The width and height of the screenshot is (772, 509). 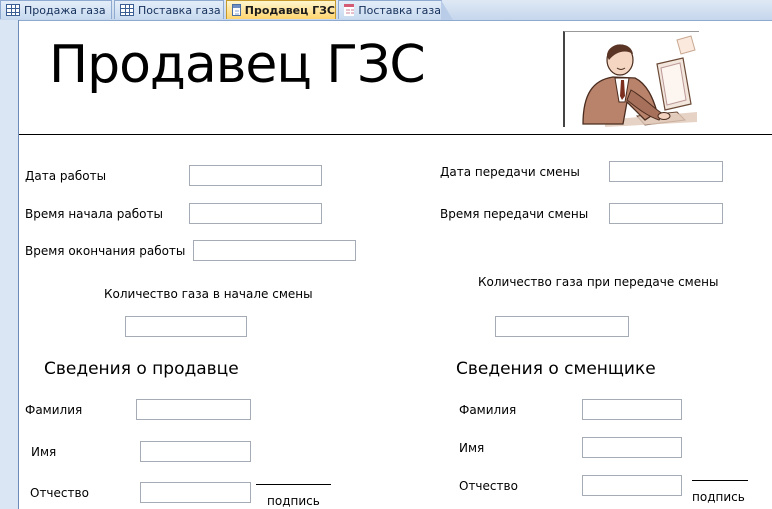 What do you see at coordinates (598, 282) in the screenshot?
I see `gas-handover-label: Количество газа при передаче смены` at bounding box center [598, 282].